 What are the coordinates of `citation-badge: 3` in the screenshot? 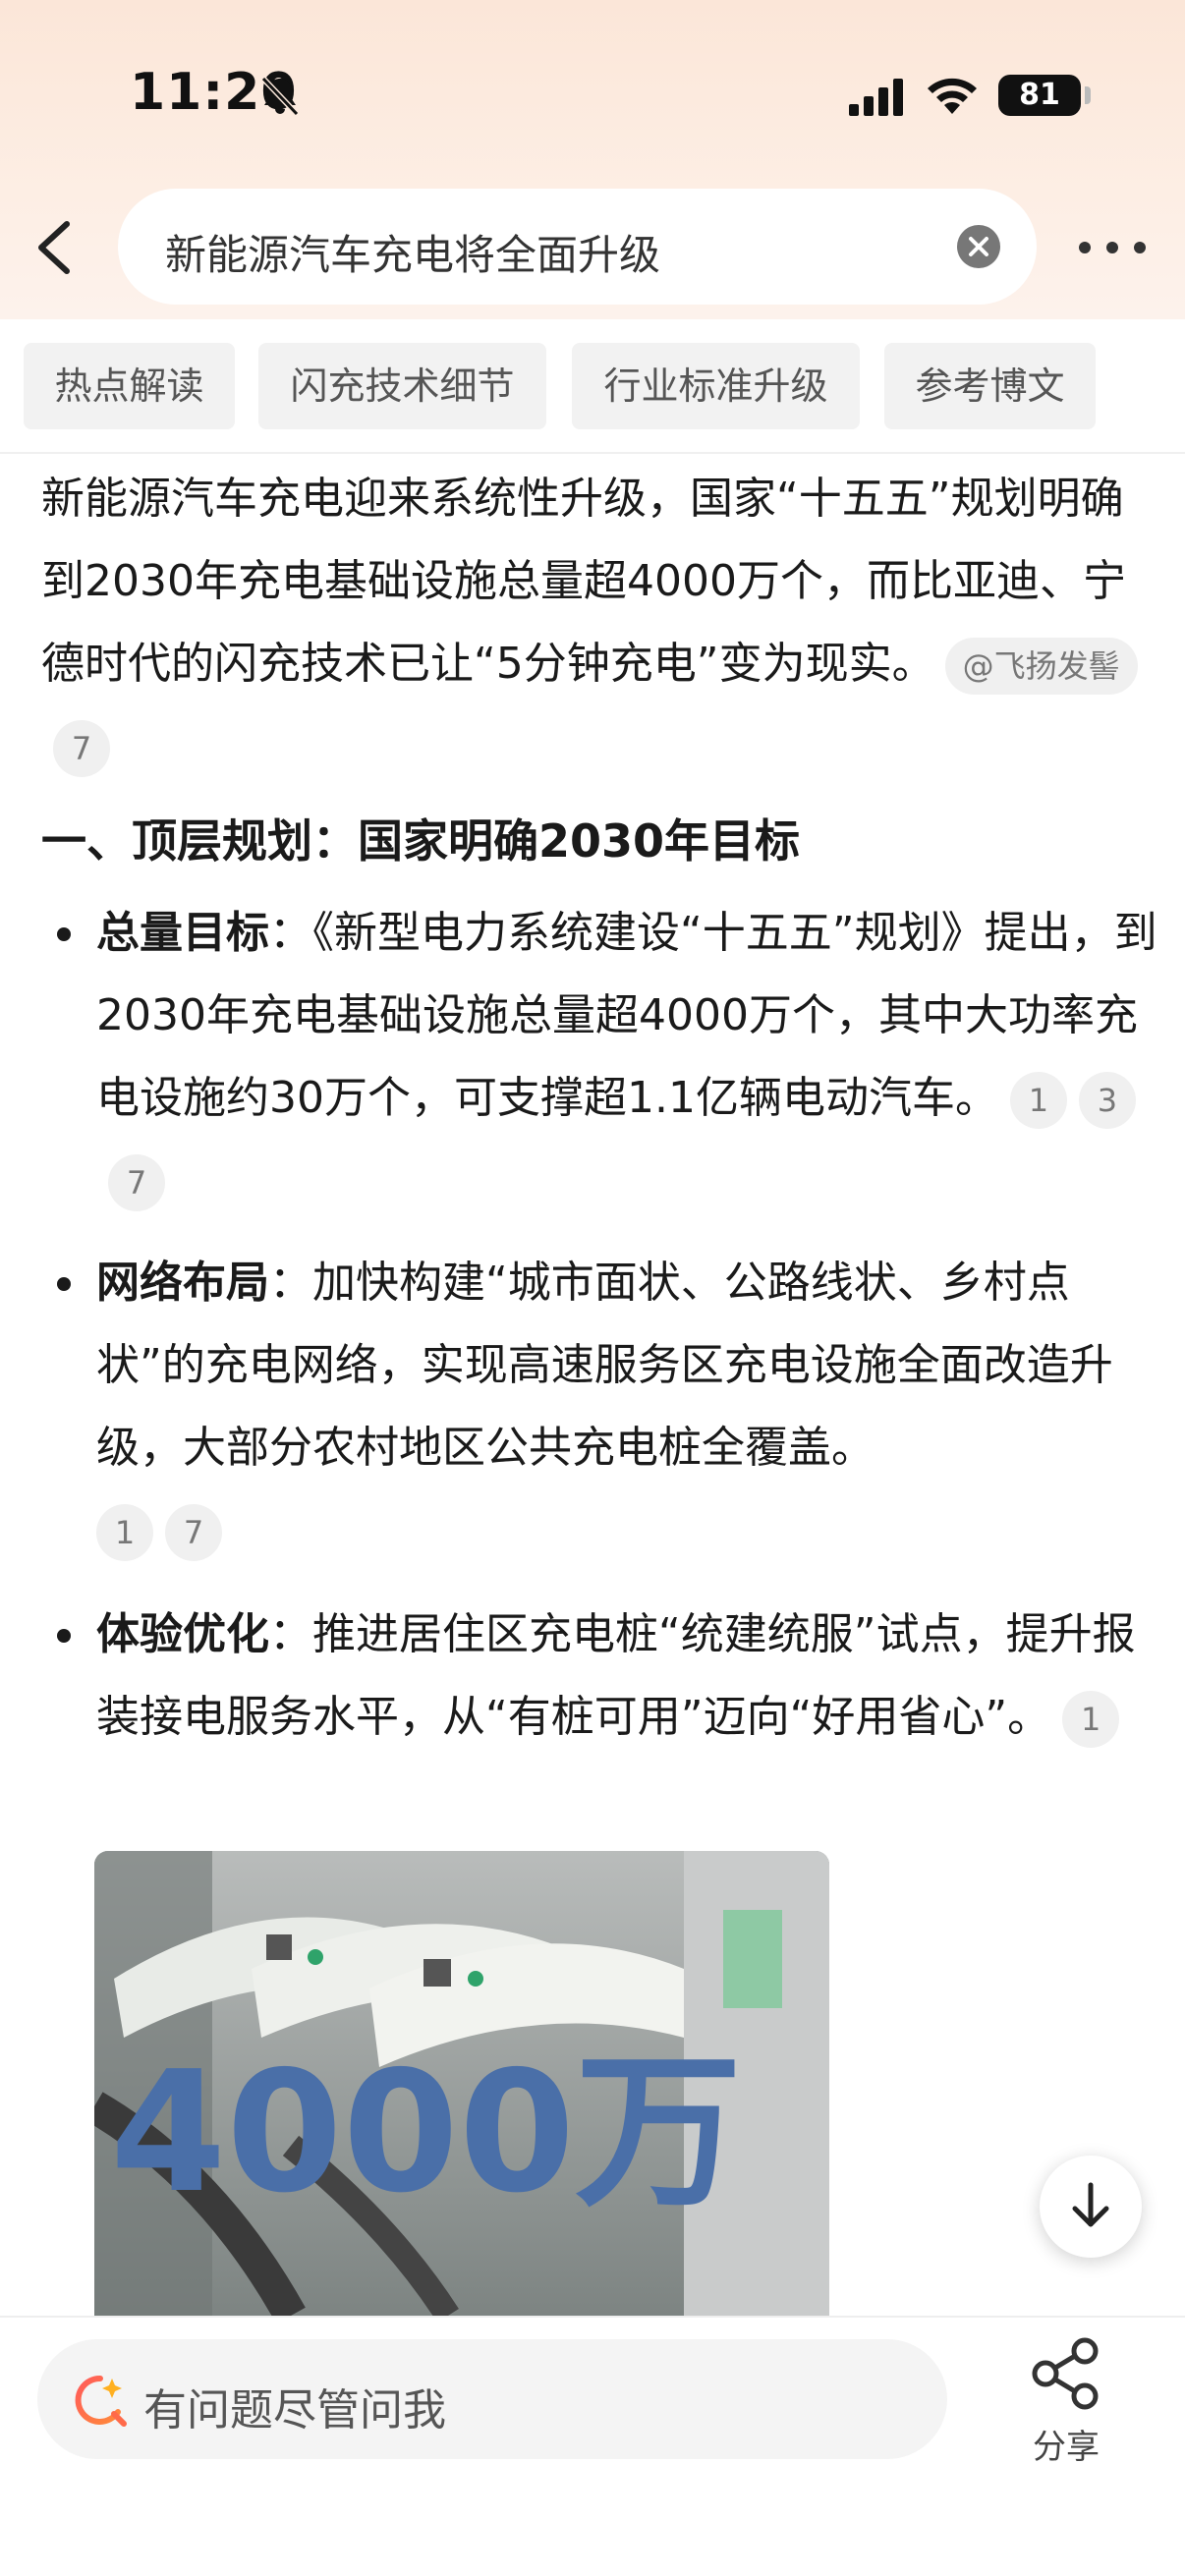 It's located at (1107, 1100).